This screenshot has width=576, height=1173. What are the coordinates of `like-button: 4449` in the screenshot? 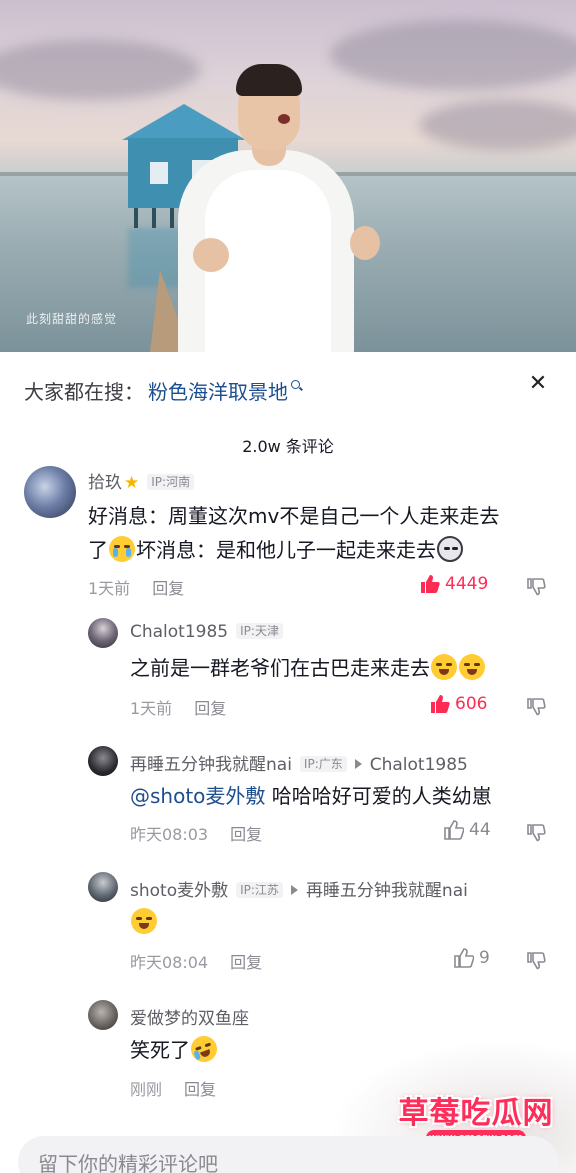 It's located at (454, 584).